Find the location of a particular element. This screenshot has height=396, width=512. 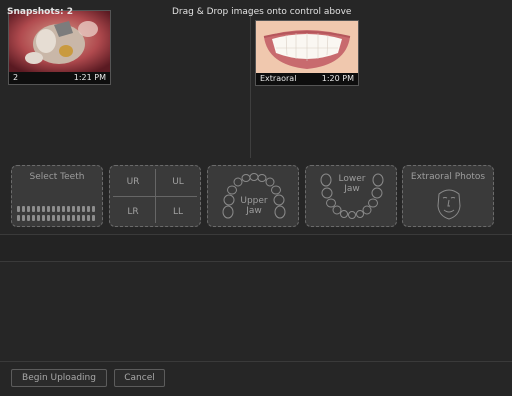

snapshot-label: 2 is located at coordinates (16, 77).